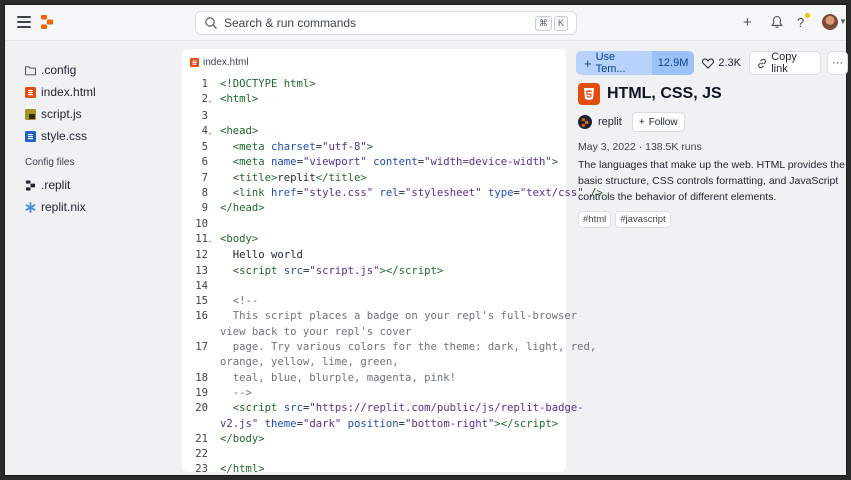 This screenshot has width=851, height=480. What do you see at coordinates (374, 271) in the screenshot?
I see `code-line: 13 <script src="script.js"></script>` at bounding box center [374, 271].